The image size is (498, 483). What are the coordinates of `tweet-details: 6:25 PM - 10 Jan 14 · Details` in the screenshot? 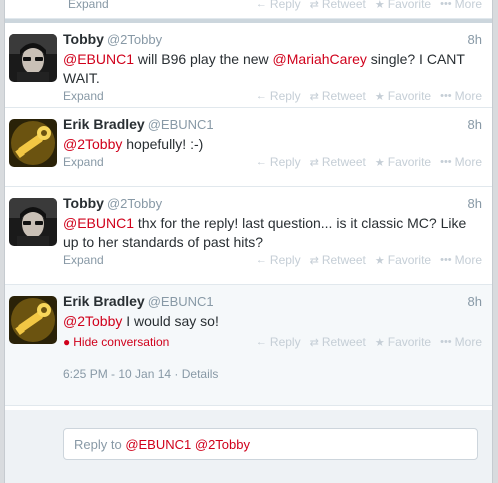 It's located at (140, 374).